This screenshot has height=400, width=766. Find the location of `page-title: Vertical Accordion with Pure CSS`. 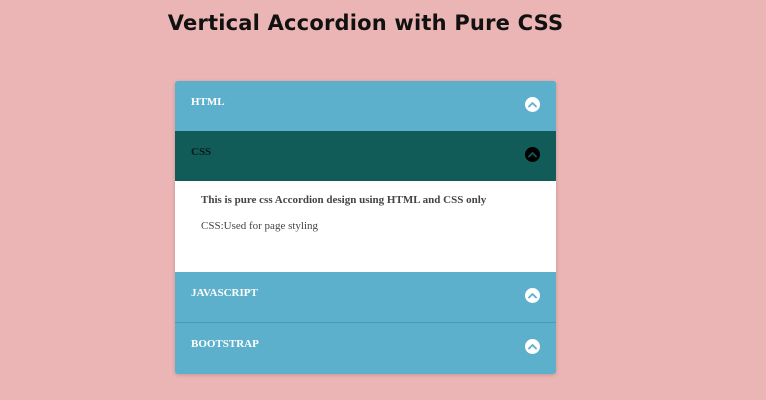

page-title: Vertical Accordion with Pure CSS is located at coordinates (365, 23).